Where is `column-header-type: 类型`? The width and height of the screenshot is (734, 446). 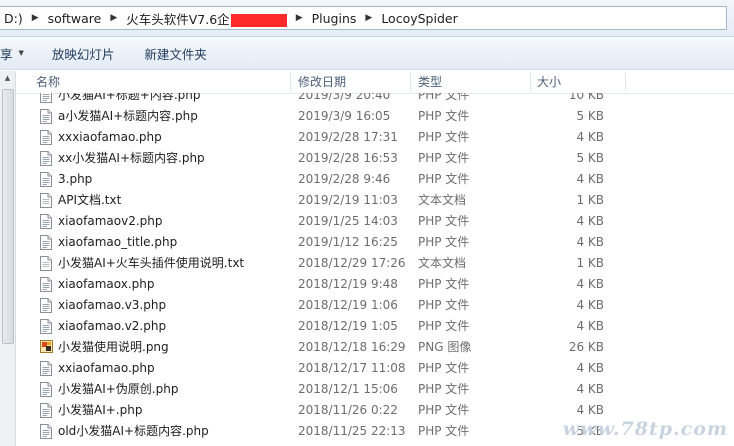
column-header-type: 类型 is located at coordinates (430, 82).